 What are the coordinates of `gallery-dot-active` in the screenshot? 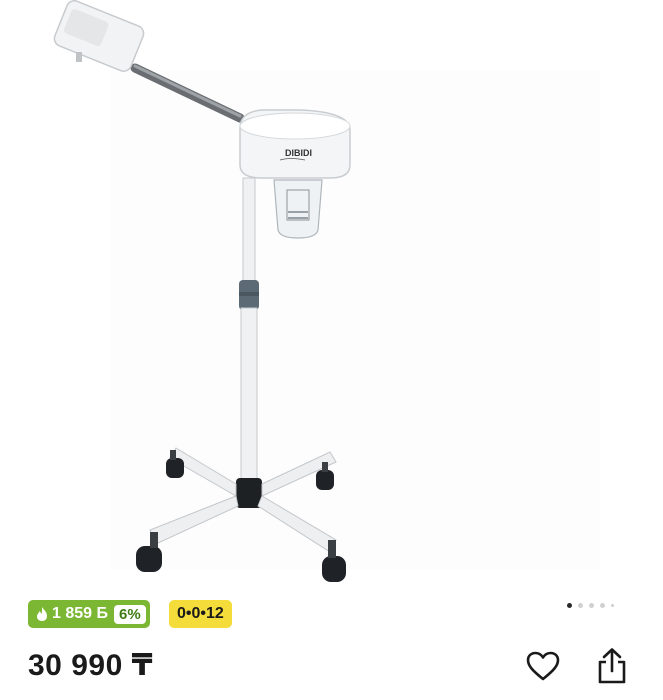 It's located at (569, 605).